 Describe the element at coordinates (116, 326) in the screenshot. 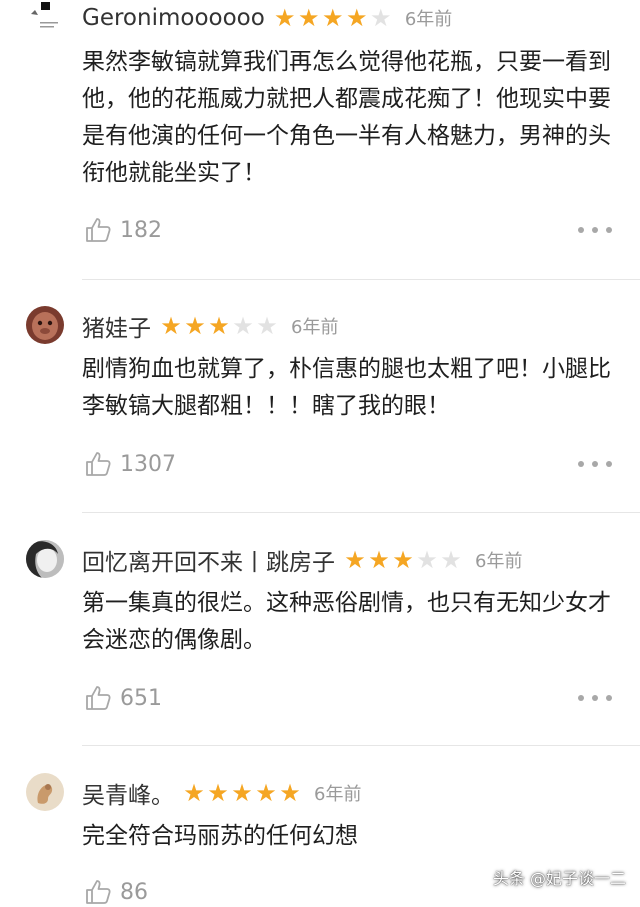

I see `username: 猪娃子` at that location.